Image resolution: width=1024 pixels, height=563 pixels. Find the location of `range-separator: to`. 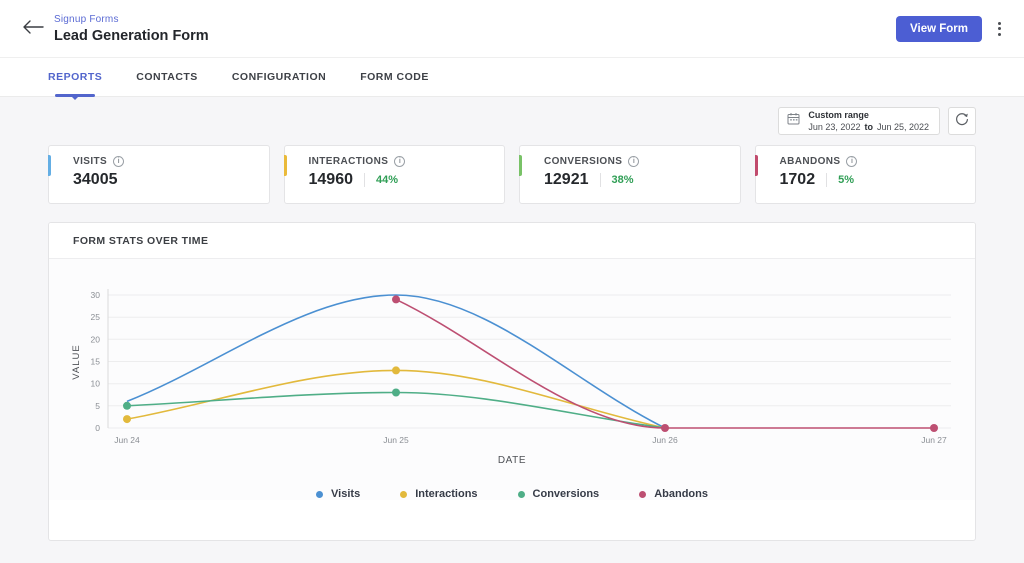

range-separator: to is located at coordinates (868, 126).